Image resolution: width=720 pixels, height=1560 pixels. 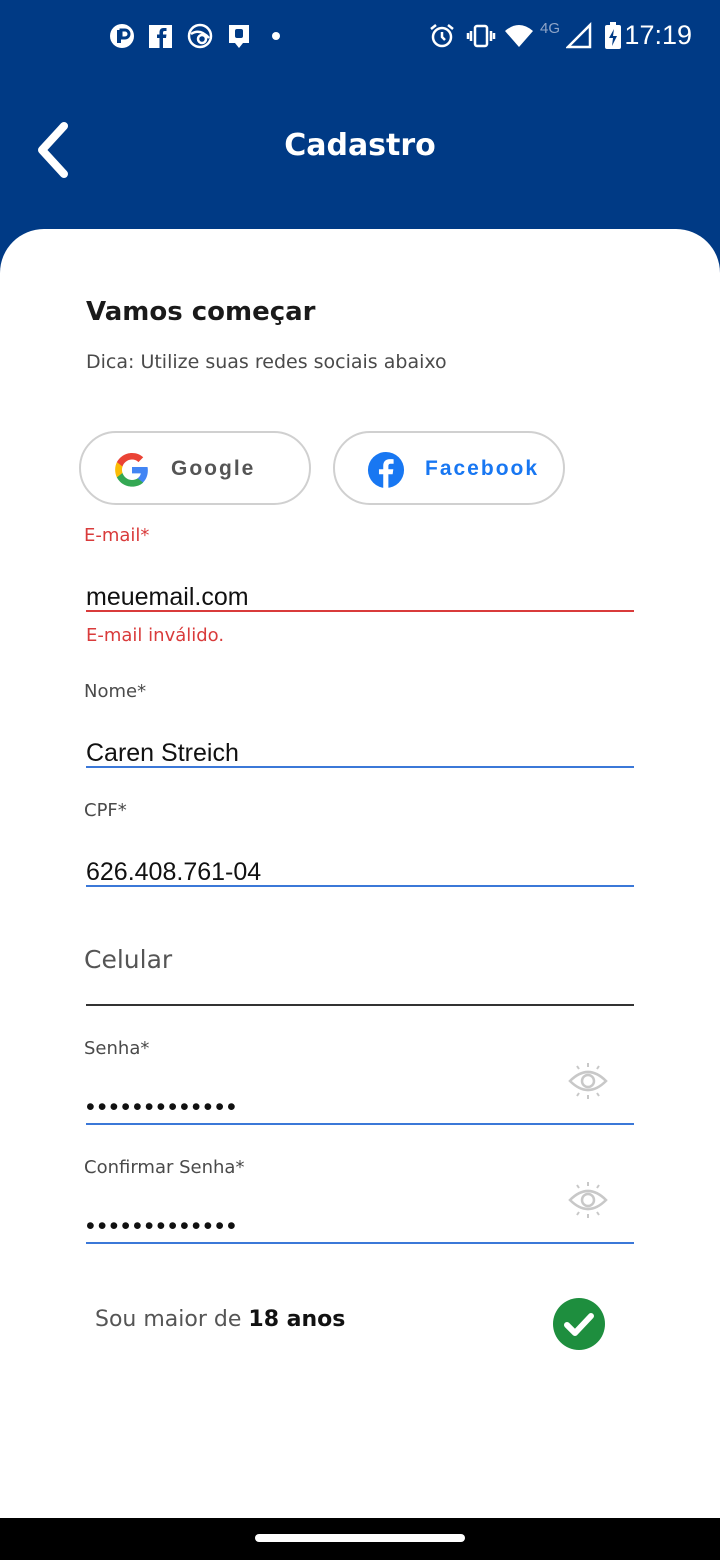 I want to click on check-icon, so click(x=579, y=1324).